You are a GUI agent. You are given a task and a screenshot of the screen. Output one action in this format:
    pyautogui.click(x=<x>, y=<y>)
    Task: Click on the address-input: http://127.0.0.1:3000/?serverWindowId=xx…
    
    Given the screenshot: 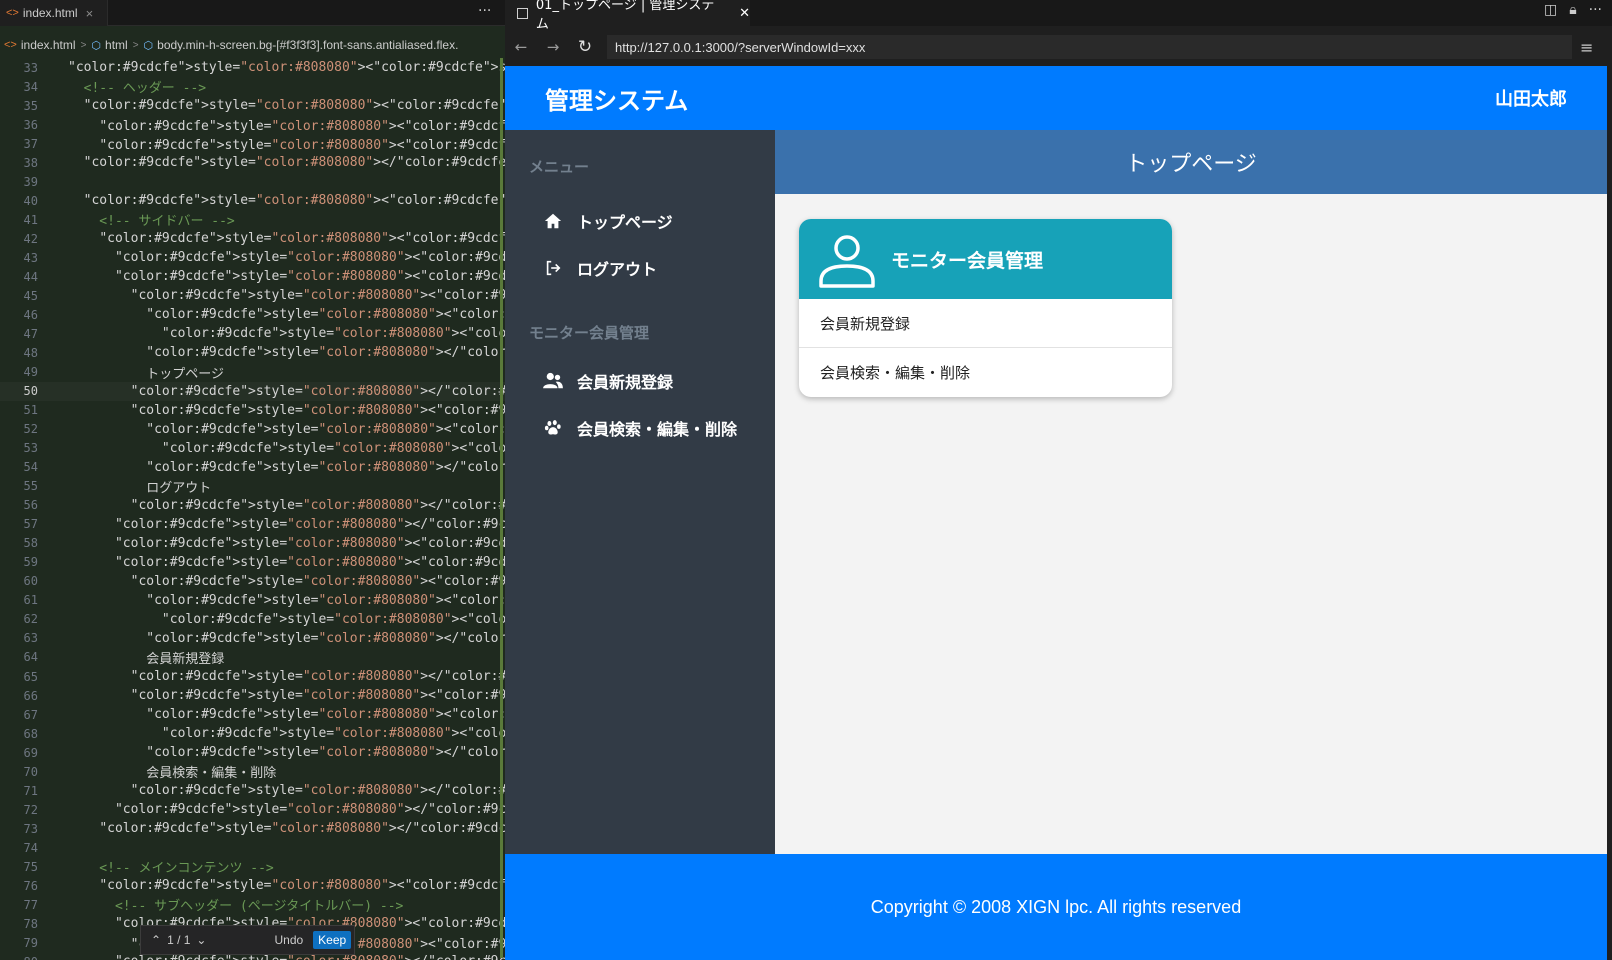 What is the action you would take?
    pyautogui.click(x=1089, y=47)
    